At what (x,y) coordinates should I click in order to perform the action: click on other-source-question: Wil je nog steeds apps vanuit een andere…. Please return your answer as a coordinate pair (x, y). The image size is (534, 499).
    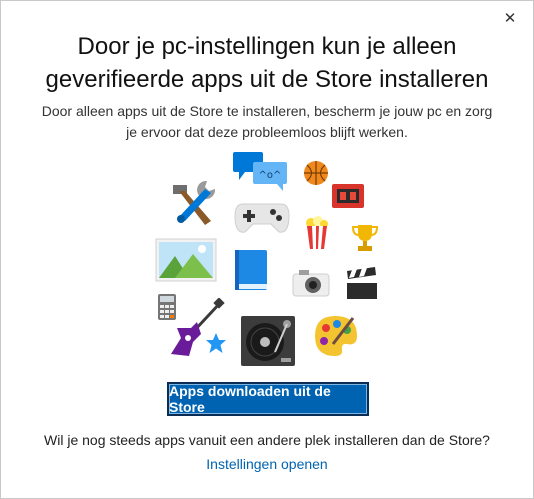
    Looking at the image, I should click on (267, 440).